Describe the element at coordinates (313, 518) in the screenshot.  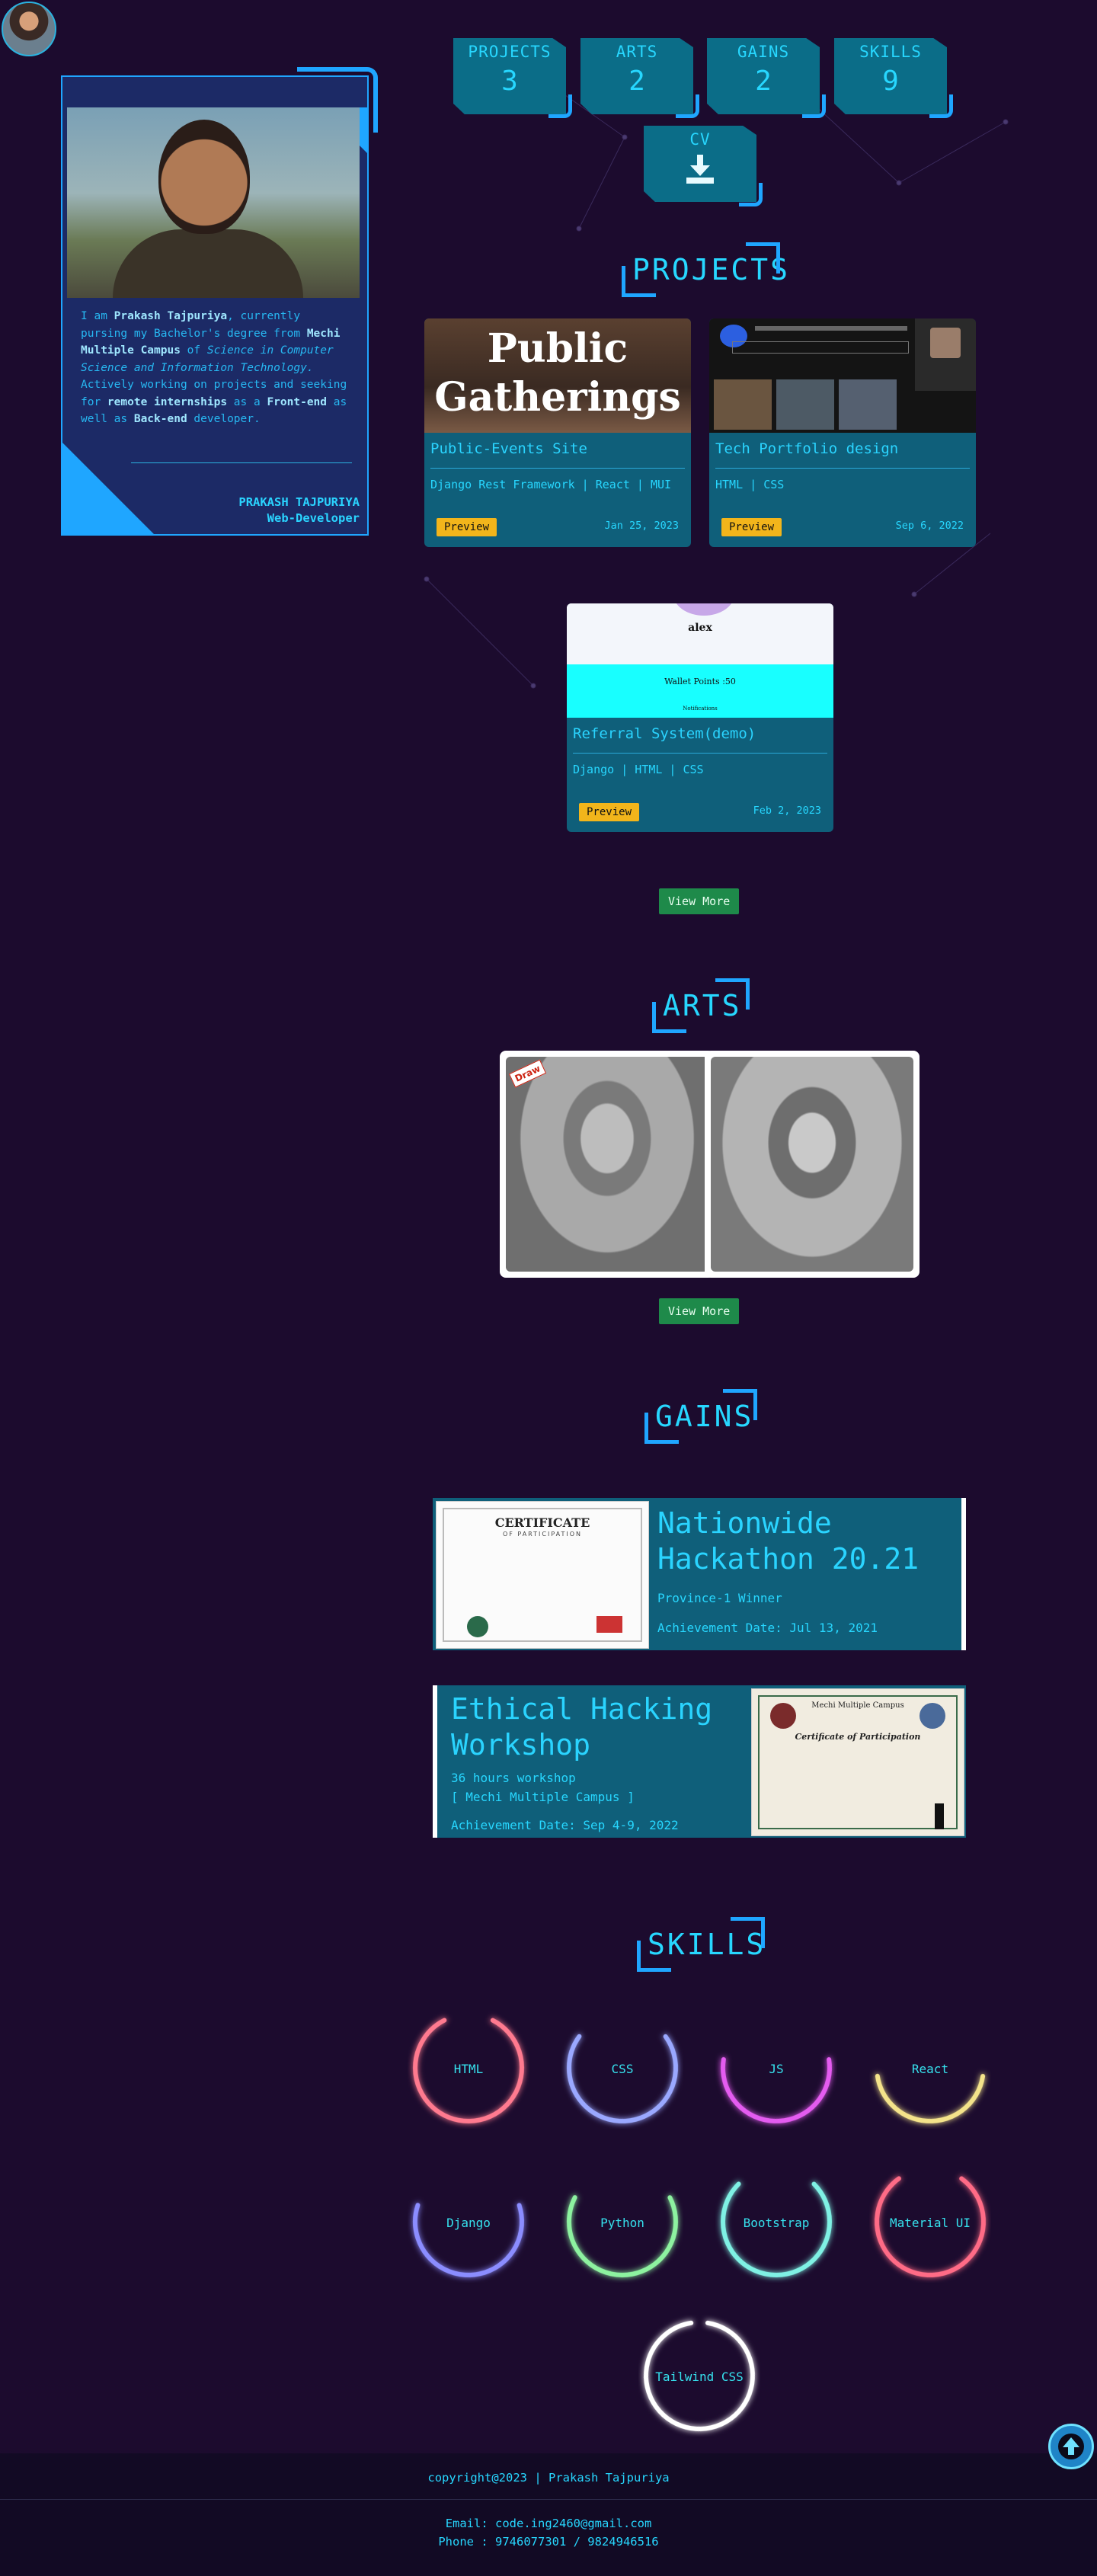
I see `profile-role: Web-Developer` at that location.